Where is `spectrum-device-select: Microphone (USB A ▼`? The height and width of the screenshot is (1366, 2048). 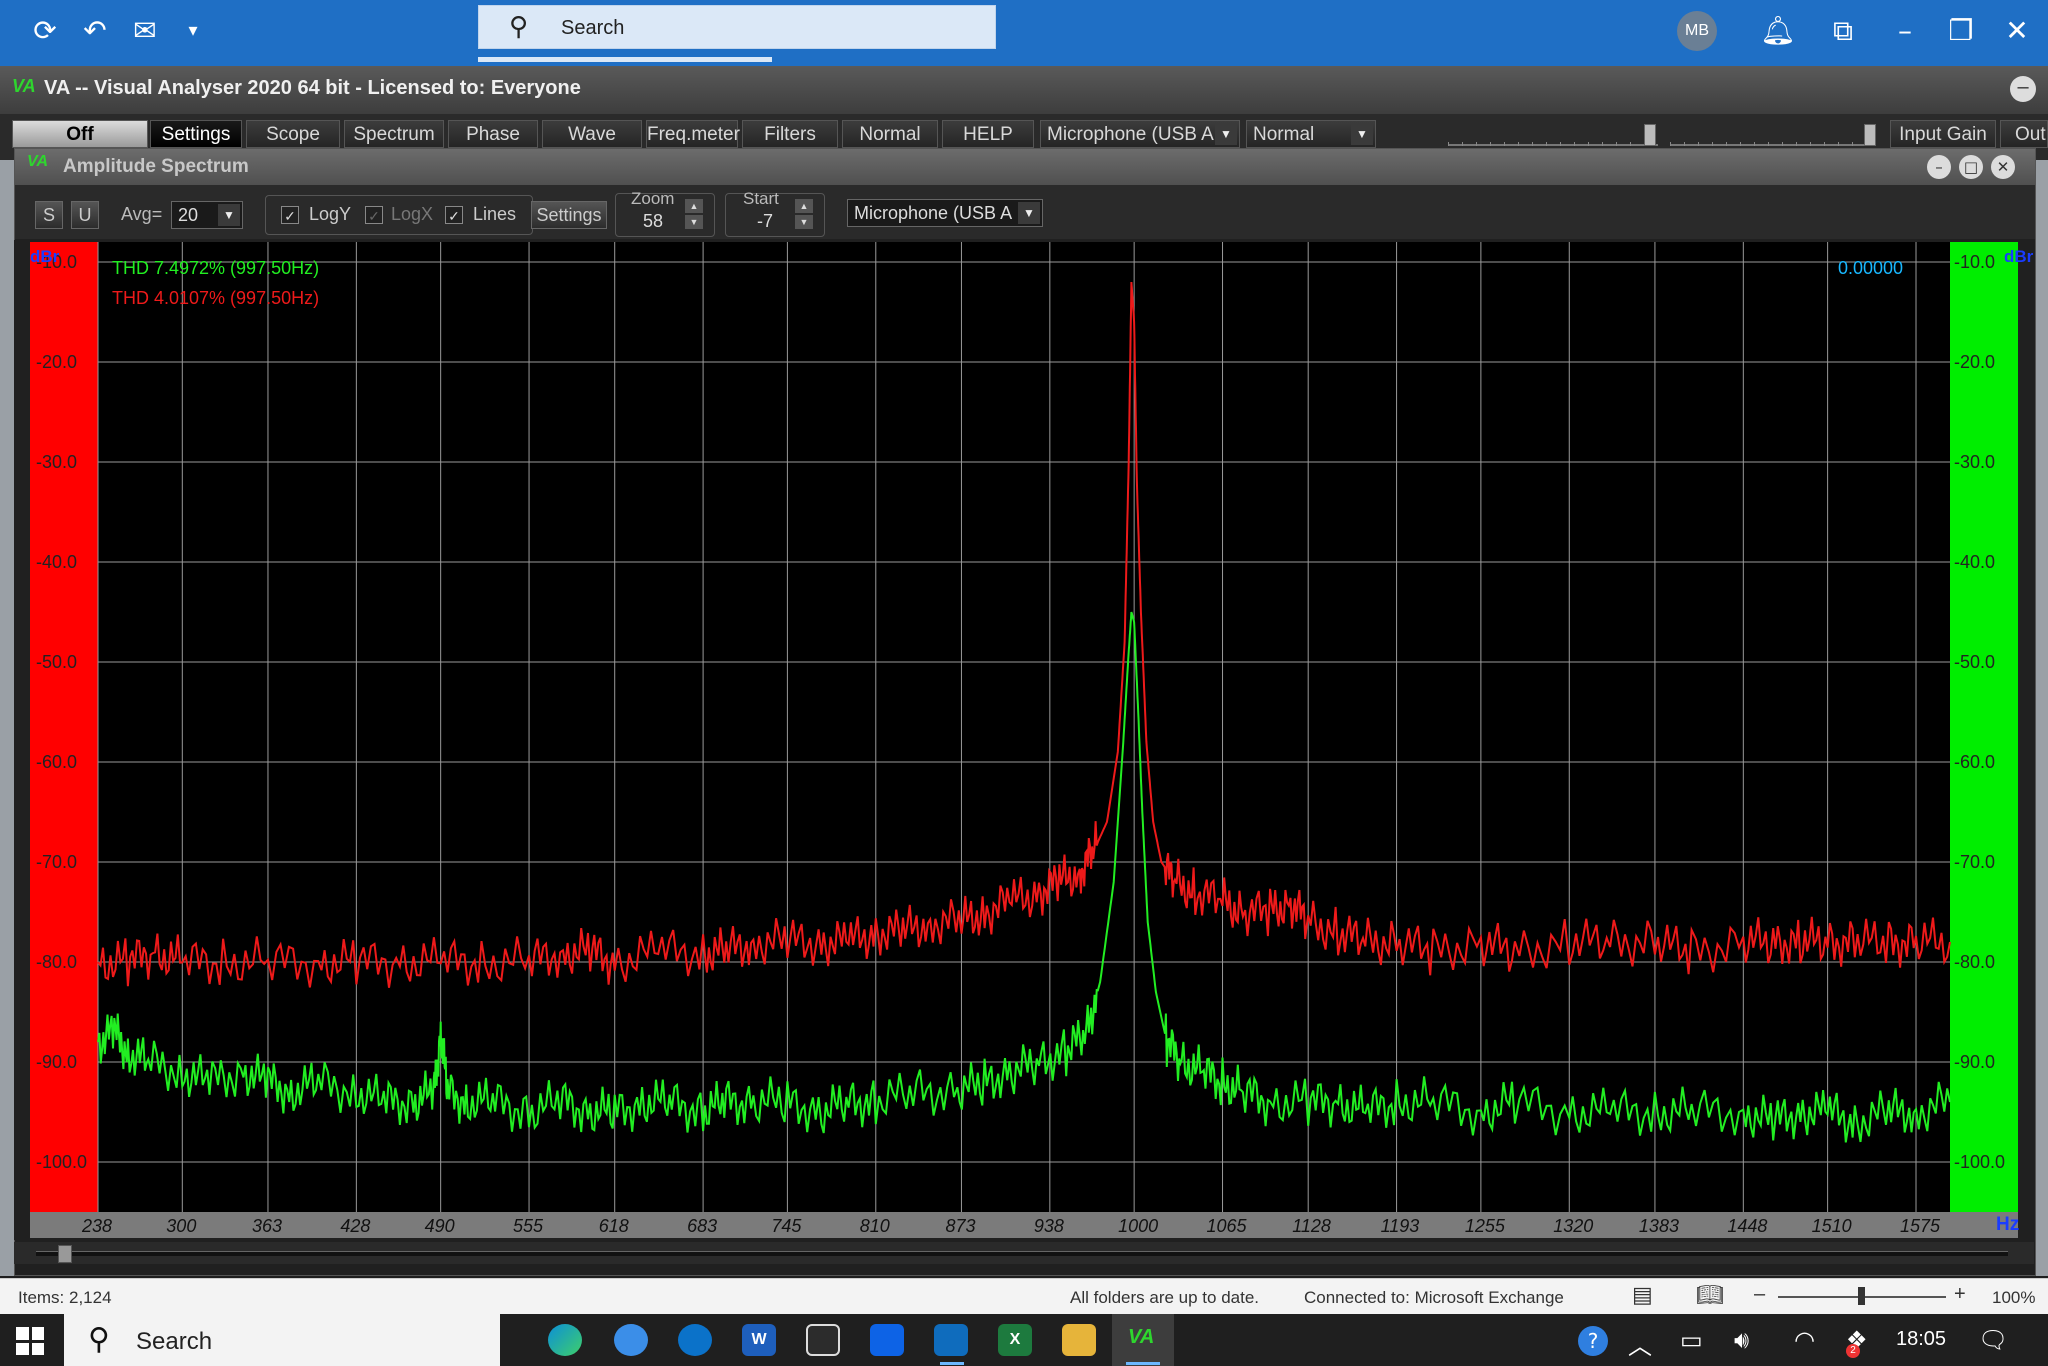 spectrum-device-select: Microphone (USB A ▼ is located at coordinates (945, 213).